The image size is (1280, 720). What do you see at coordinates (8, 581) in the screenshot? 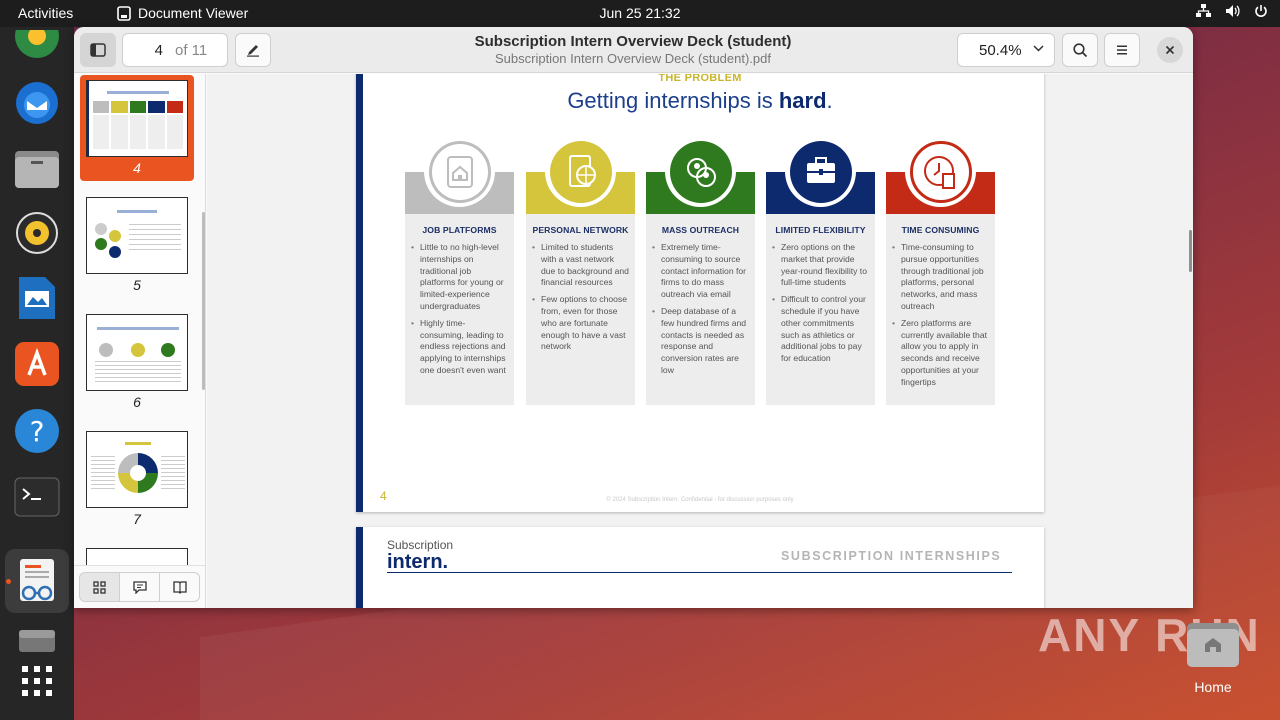
I see `running-indicator` at bounding box center [8, 581].